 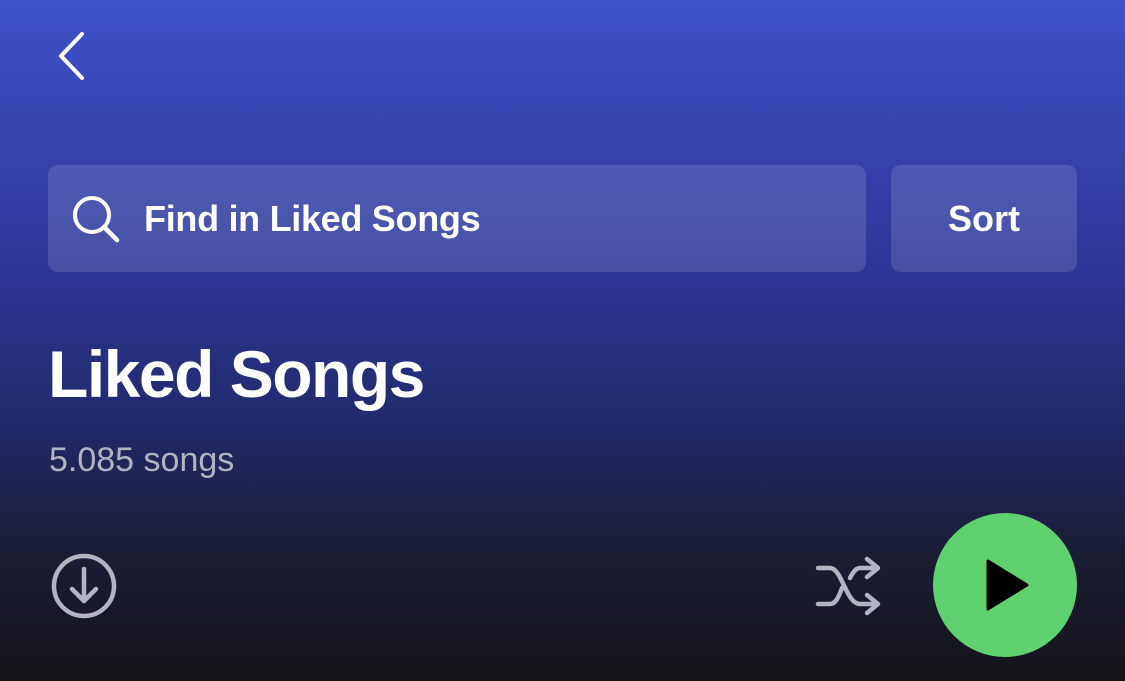 I want to click on back-button, so click(x=72, y=56).